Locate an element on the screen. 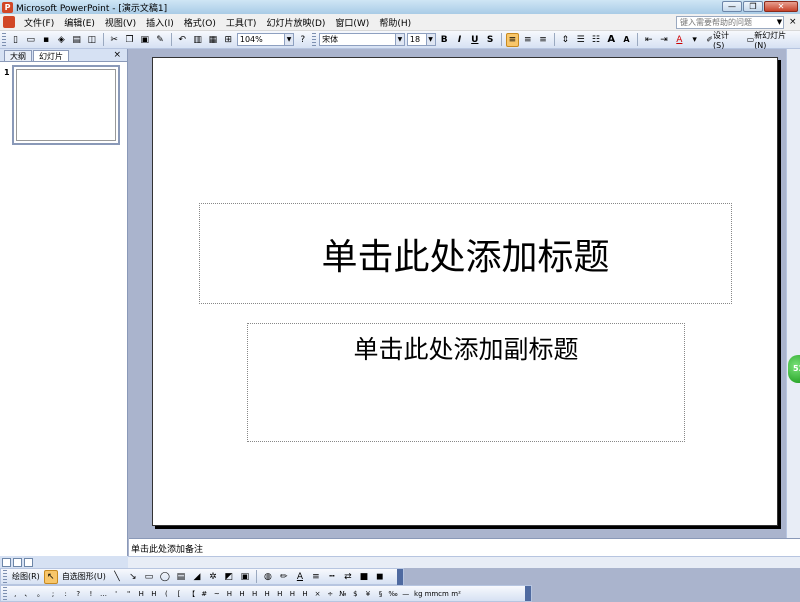 The height and width of the screenshot is (602, 800). undo-icon: ↶ is located at coordinates (182, 40).